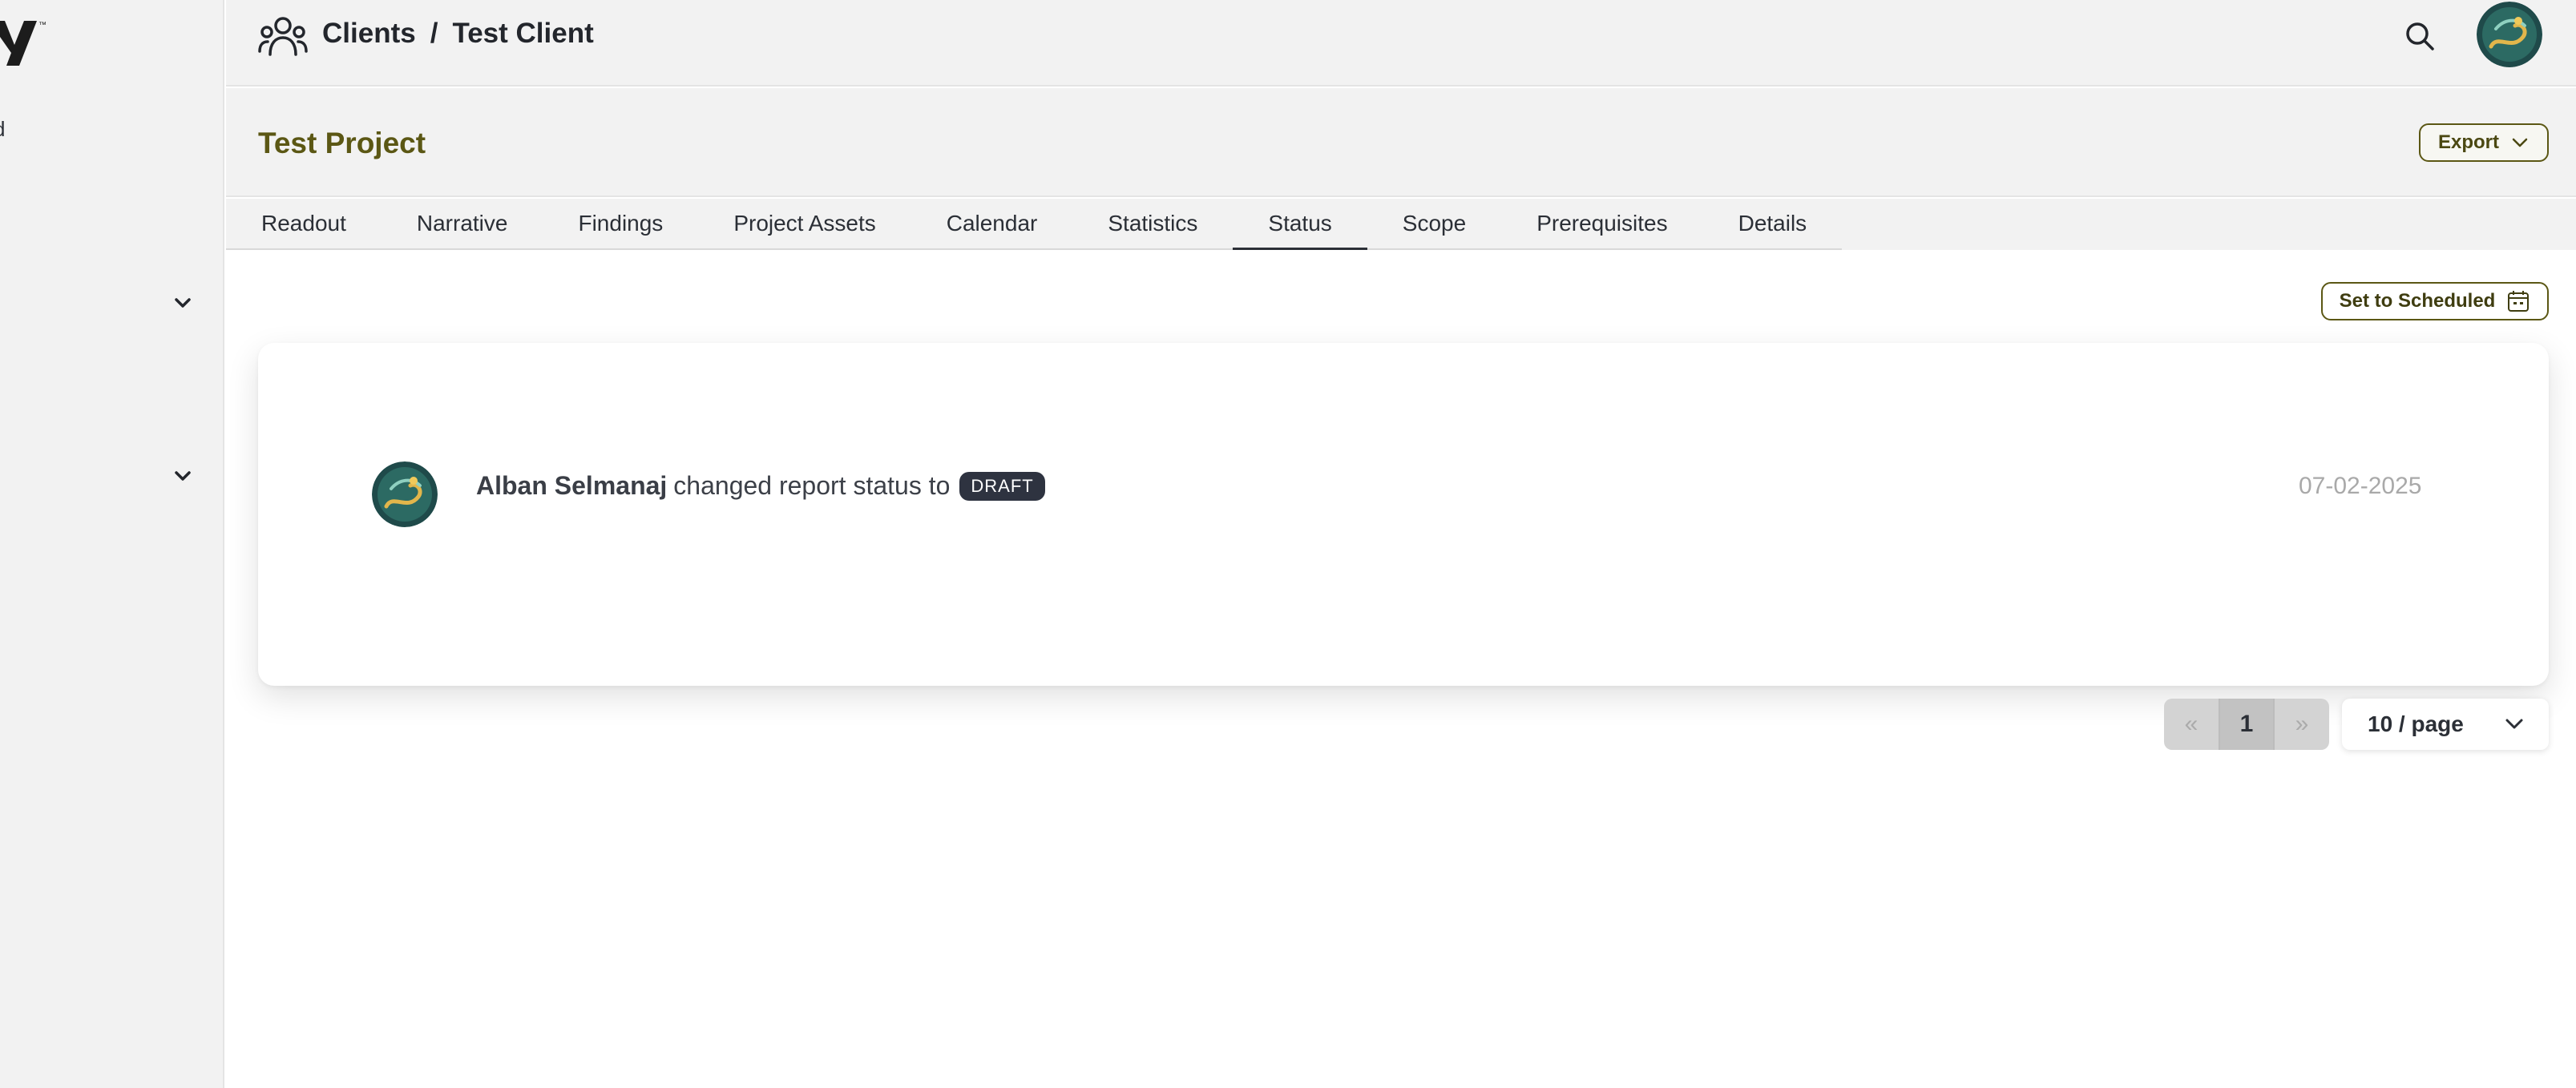 This screenshot has height=1088, width=2576. What do you see at coordinates (1434, 223) in the screenshot?
I see `tab-scope: Scope` at bounding box center [1434, 223].